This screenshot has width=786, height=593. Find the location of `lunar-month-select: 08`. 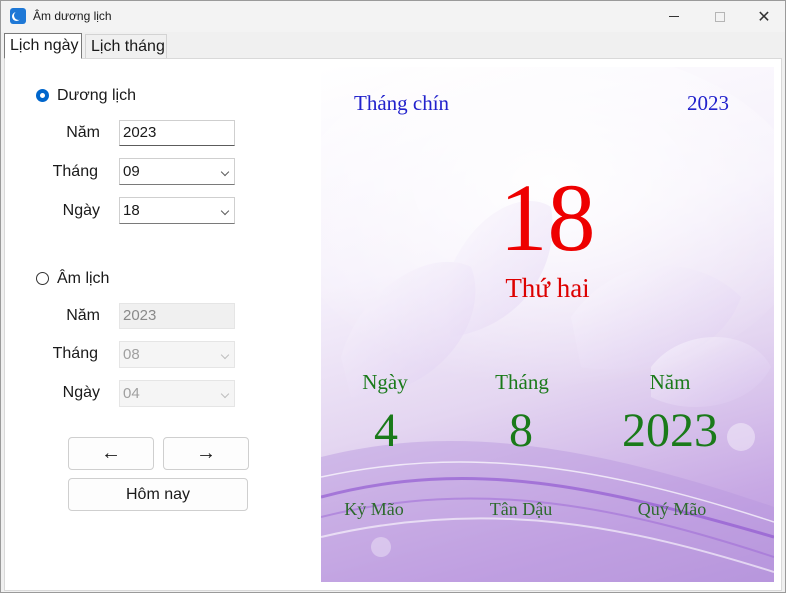

lunar-month-select: 08 is located at coordinates (177, 354).